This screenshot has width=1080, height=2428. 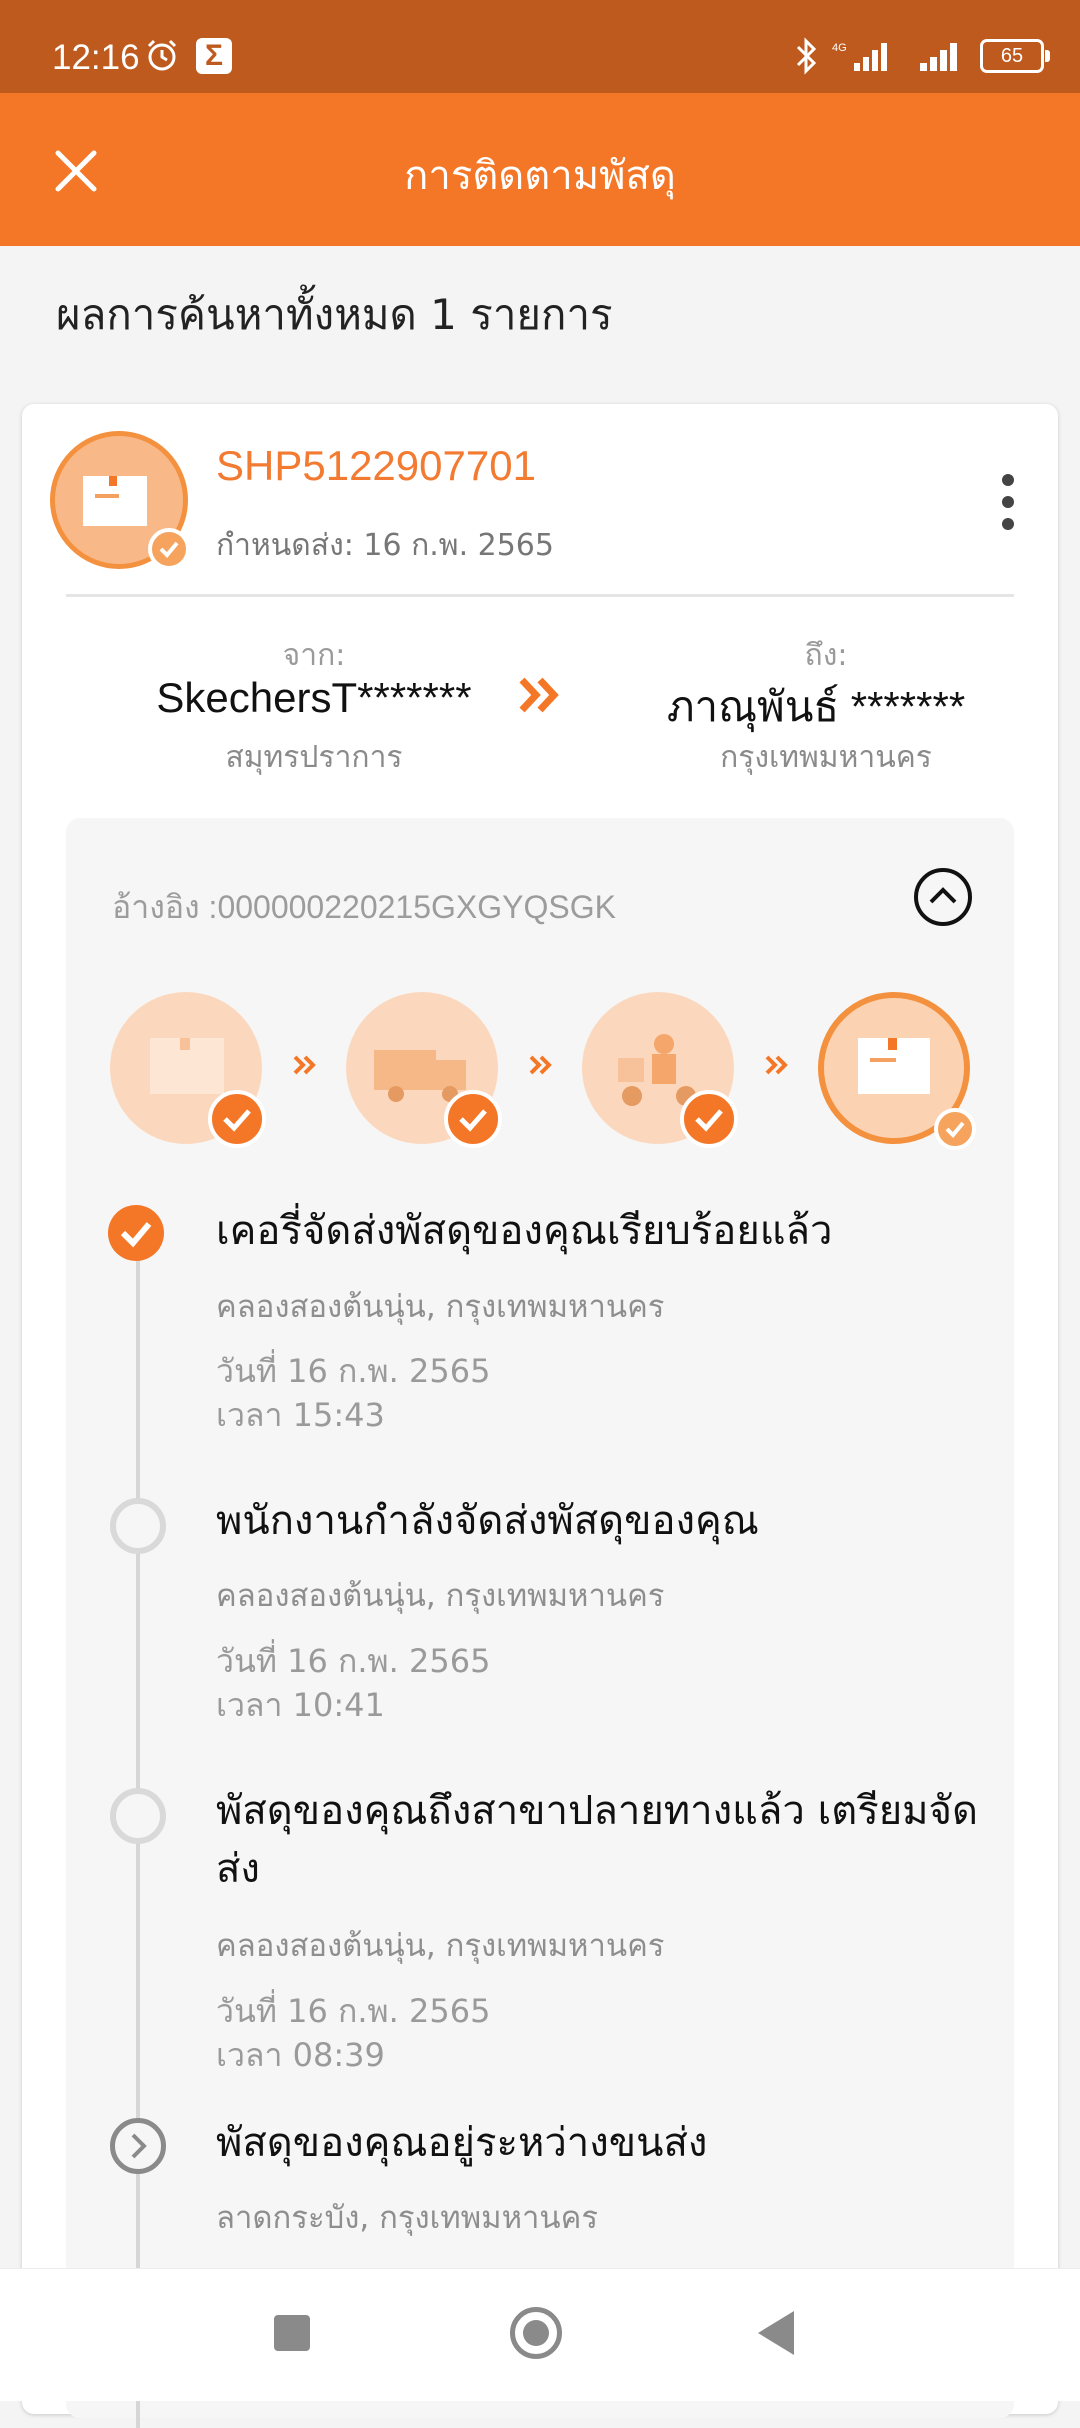 What do you see at coordinates (314, 697) in the screenshot?
I see `sender-name: SkechersT*******` at bounding box center [314, 697].